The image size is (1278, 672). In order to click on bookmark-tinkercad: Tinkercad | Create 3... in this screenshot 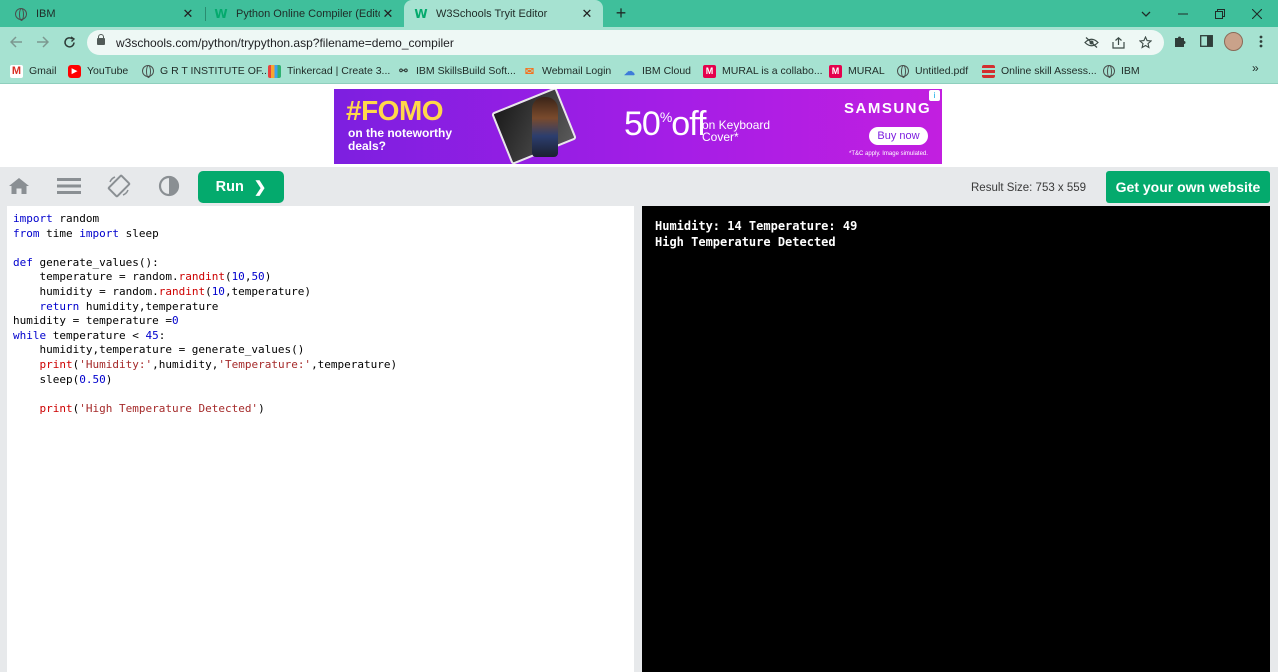, I will do `click(329, 71)`.